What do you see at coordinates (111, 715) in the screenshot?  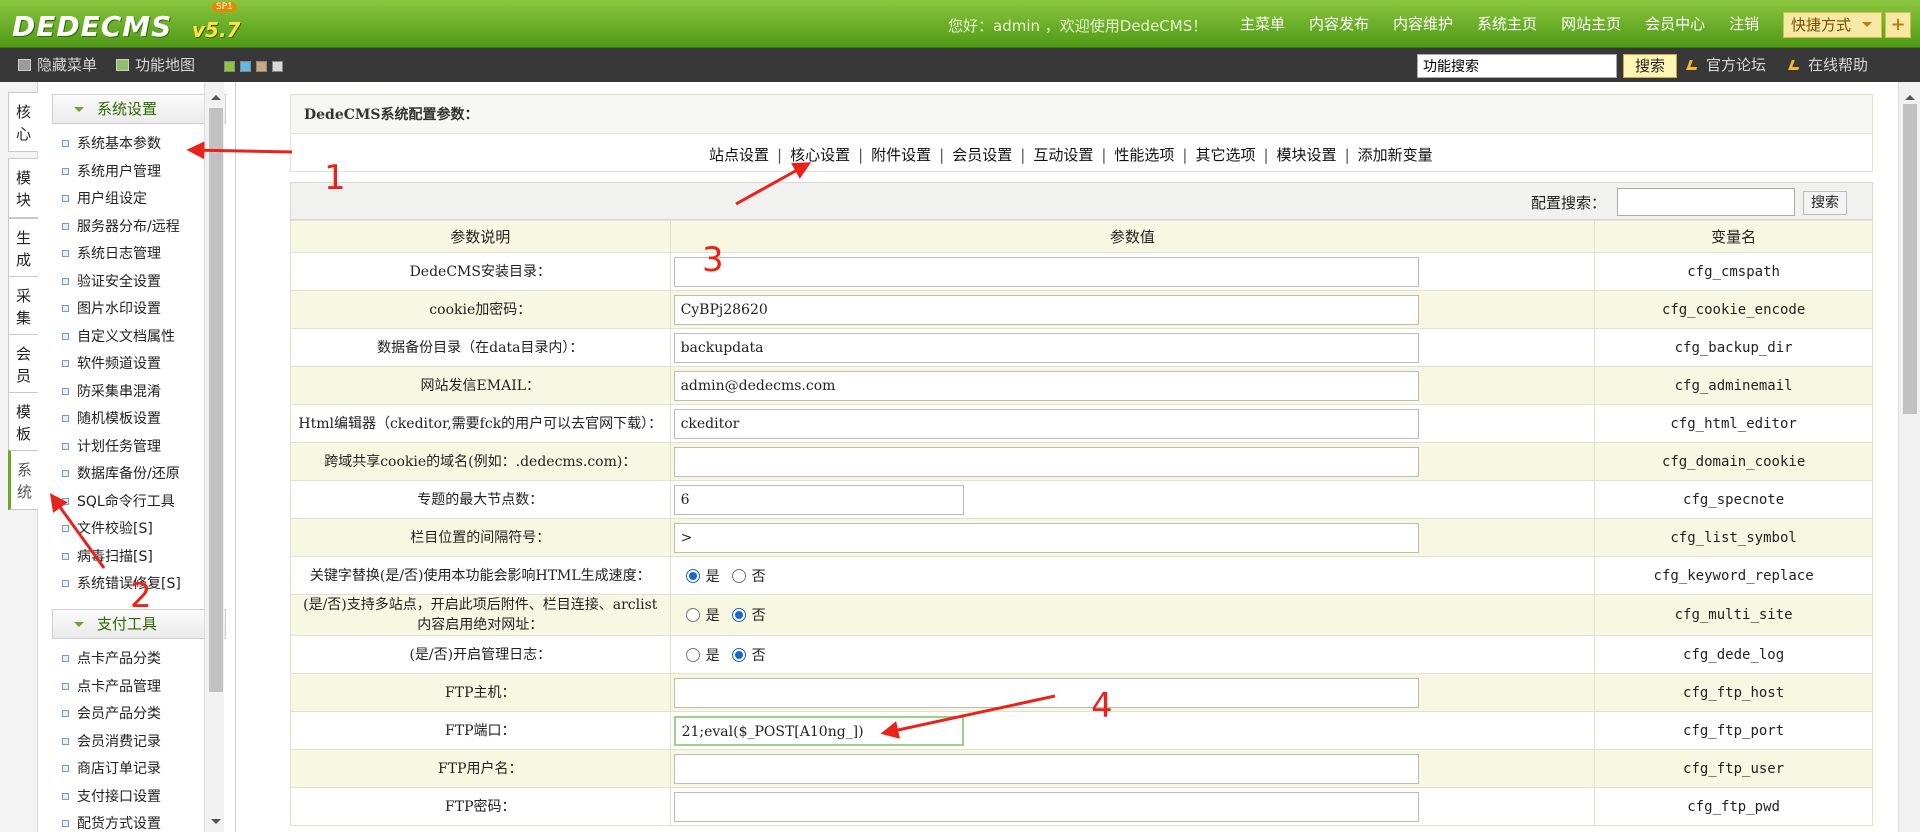 I see `sidebar-item: 会员产品分类` at bounding box center [111, 715].